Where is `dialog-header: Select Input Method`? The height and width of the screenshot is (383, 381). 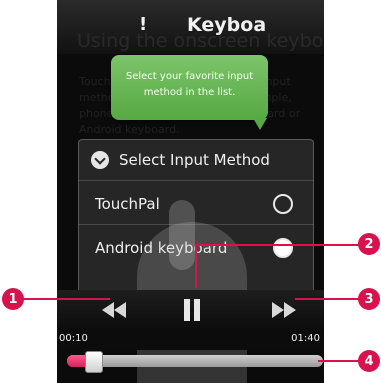 dialog-header: Select Input Method is located at coordinates (196, 160).